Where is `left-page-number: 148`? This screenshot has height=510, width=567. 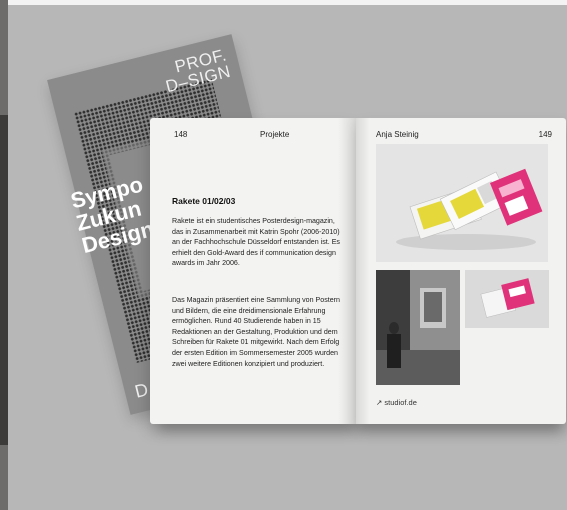
left-page-number: 148 is located at coordinates (181, 134).